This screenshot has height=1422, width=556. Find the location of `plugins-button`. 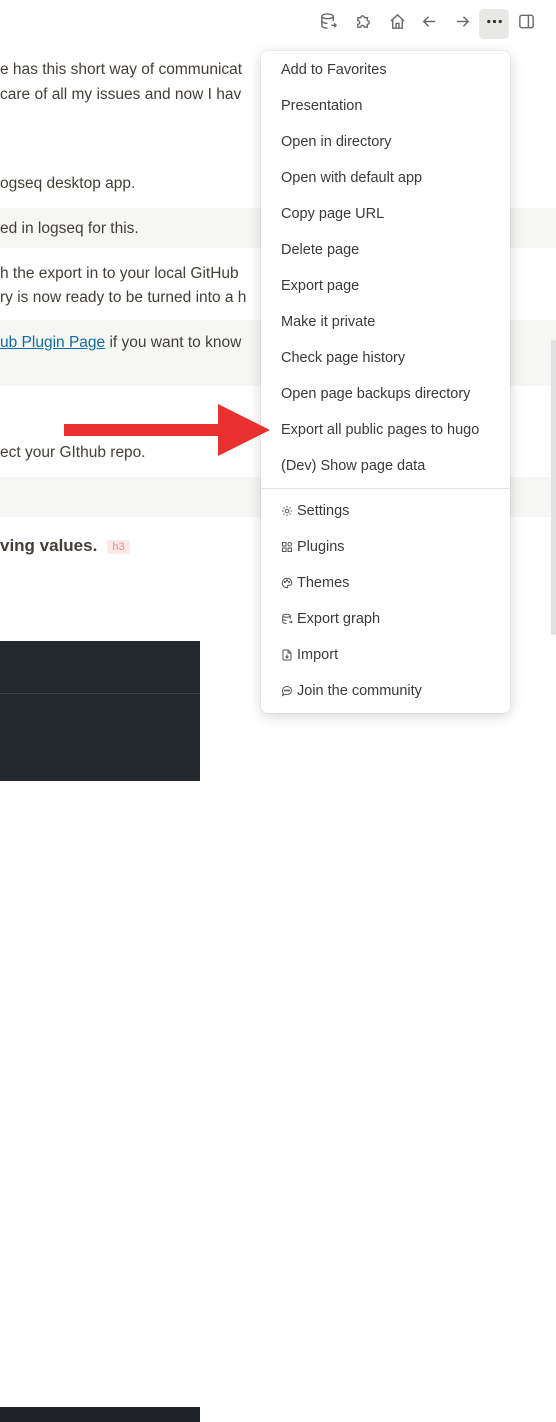

plugins-button is located at coordinates (363, 24).